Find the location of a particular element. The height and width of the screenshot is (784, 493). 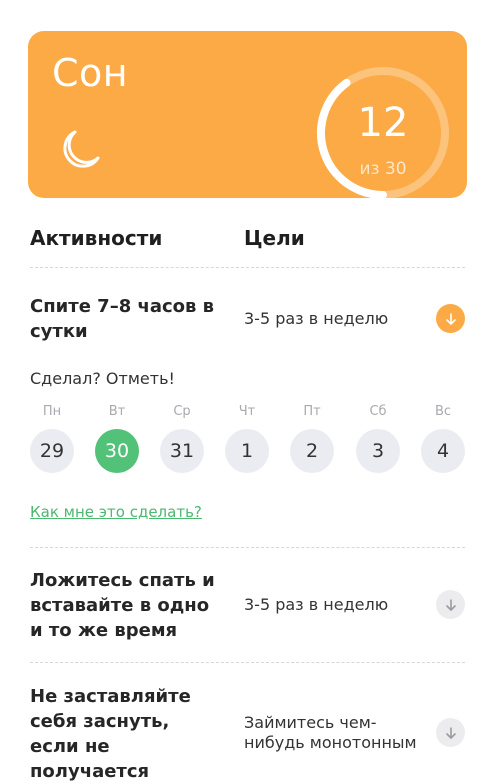

activities-header: Активности is located at coordinates (96, 238).